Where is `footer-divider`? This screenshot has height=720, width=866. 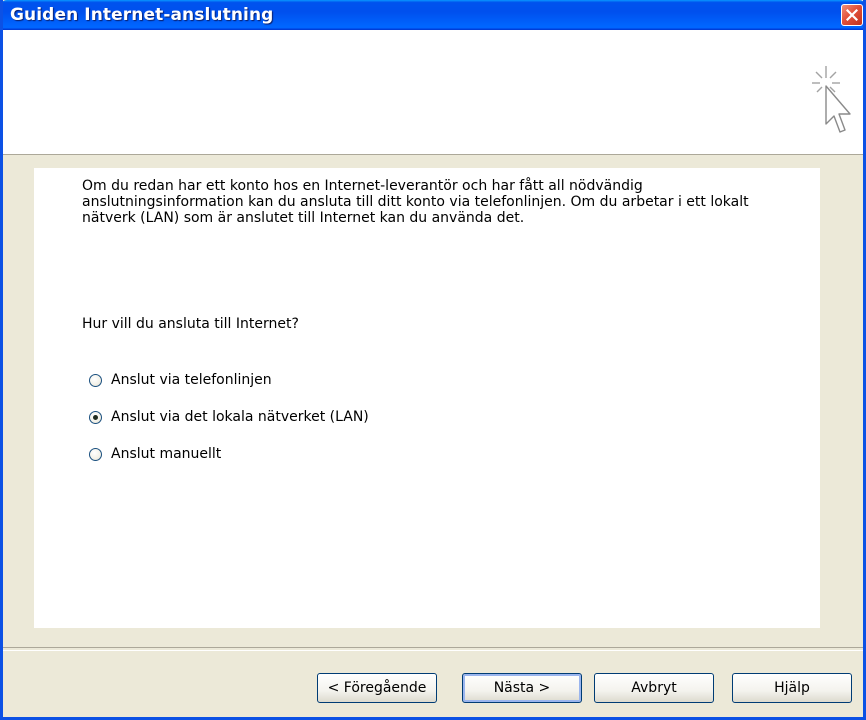
footer-divider is located at coordinates (433, 649).